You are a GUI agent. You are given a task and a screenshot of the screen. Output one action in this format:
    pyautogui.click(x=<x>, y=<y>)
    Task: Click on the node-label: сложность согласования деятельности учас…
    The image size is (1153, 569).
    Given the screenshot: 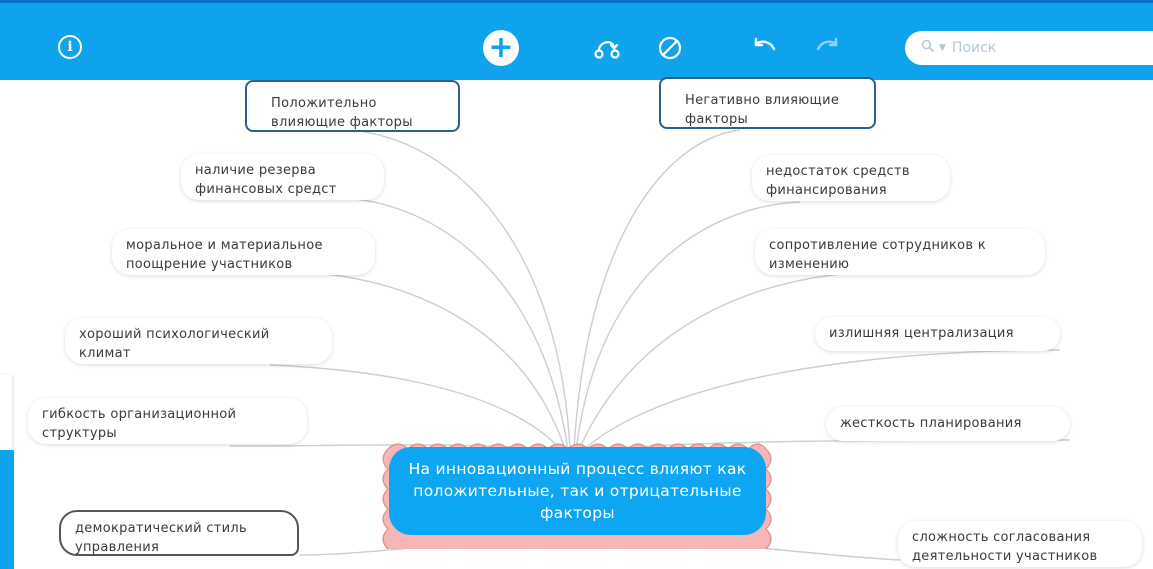 What is the action you would take?
    pyautogui.click(x=1005, y=547)
    